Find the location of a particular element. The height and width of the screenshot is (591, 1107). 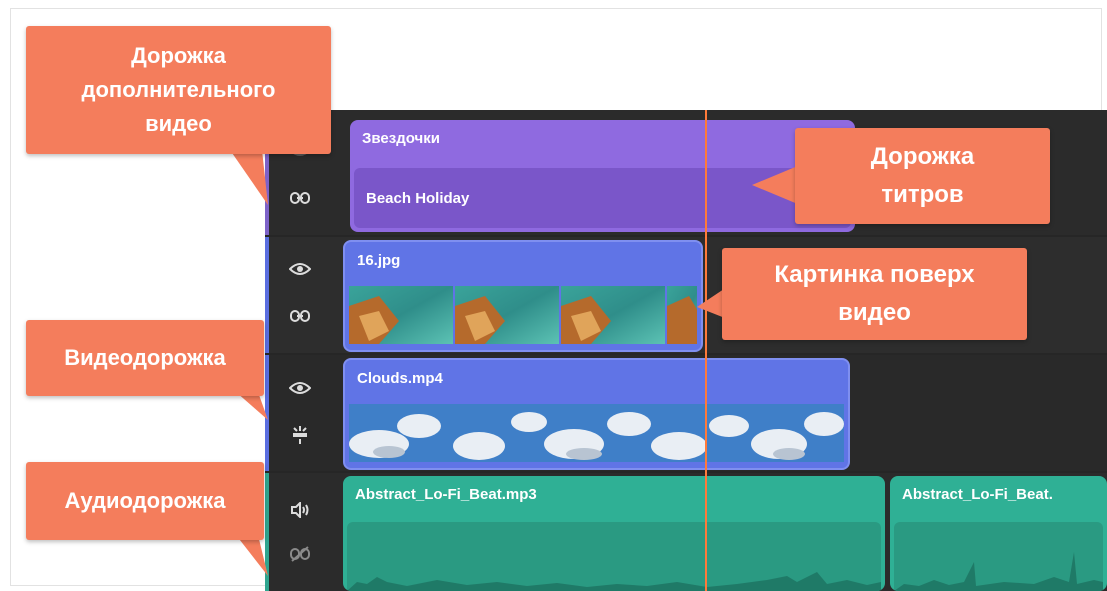

image-thumbnails is located at coordinates (523, 315).